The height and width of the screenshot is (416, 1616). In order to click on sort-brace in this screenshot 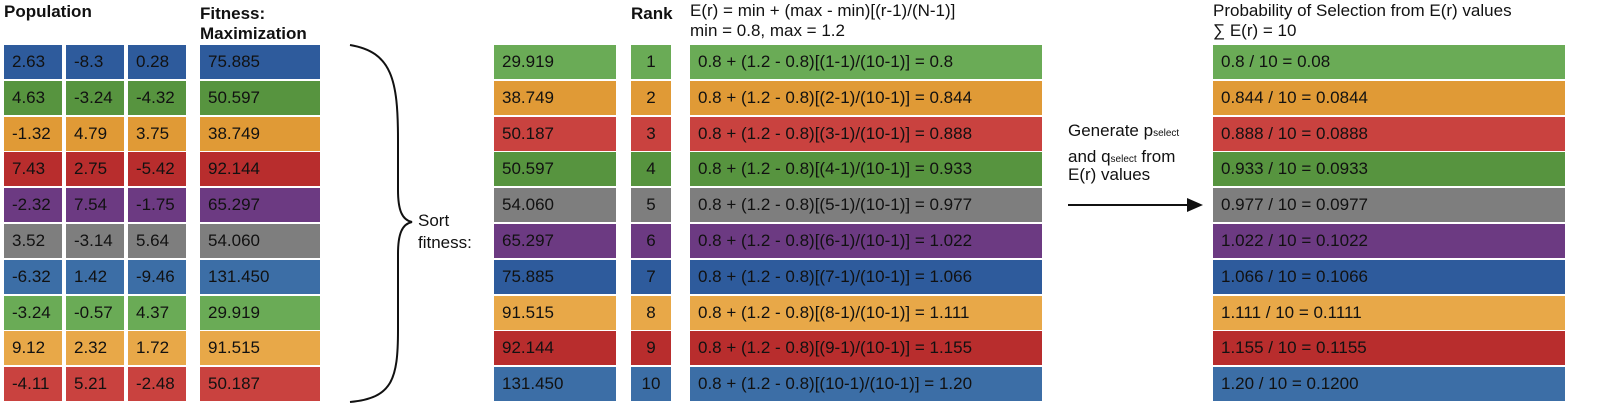, I will do `click(381, 223)`.